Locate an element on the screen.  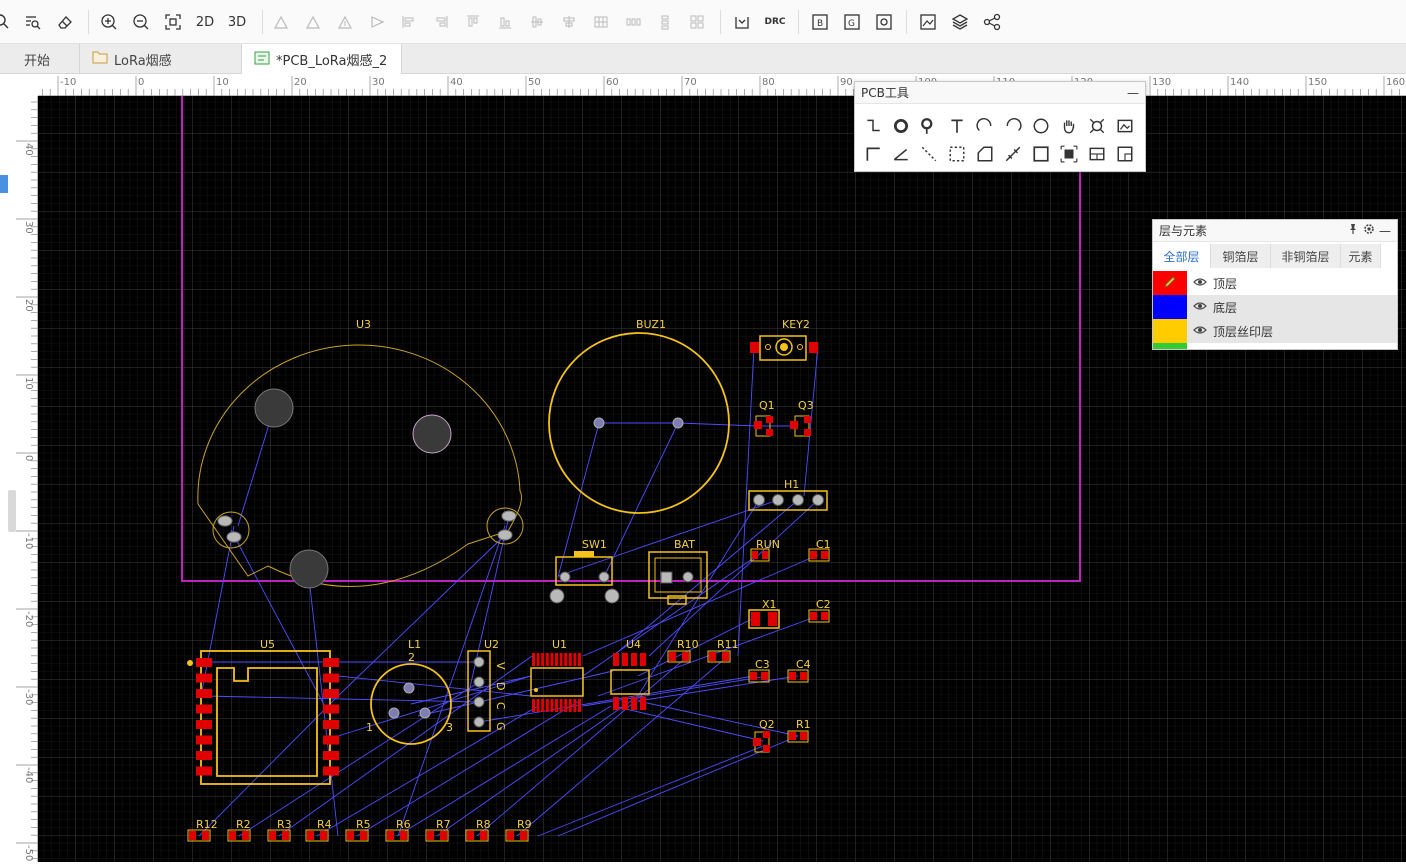
align-vertical-icon is located at coordinates (441, 22).